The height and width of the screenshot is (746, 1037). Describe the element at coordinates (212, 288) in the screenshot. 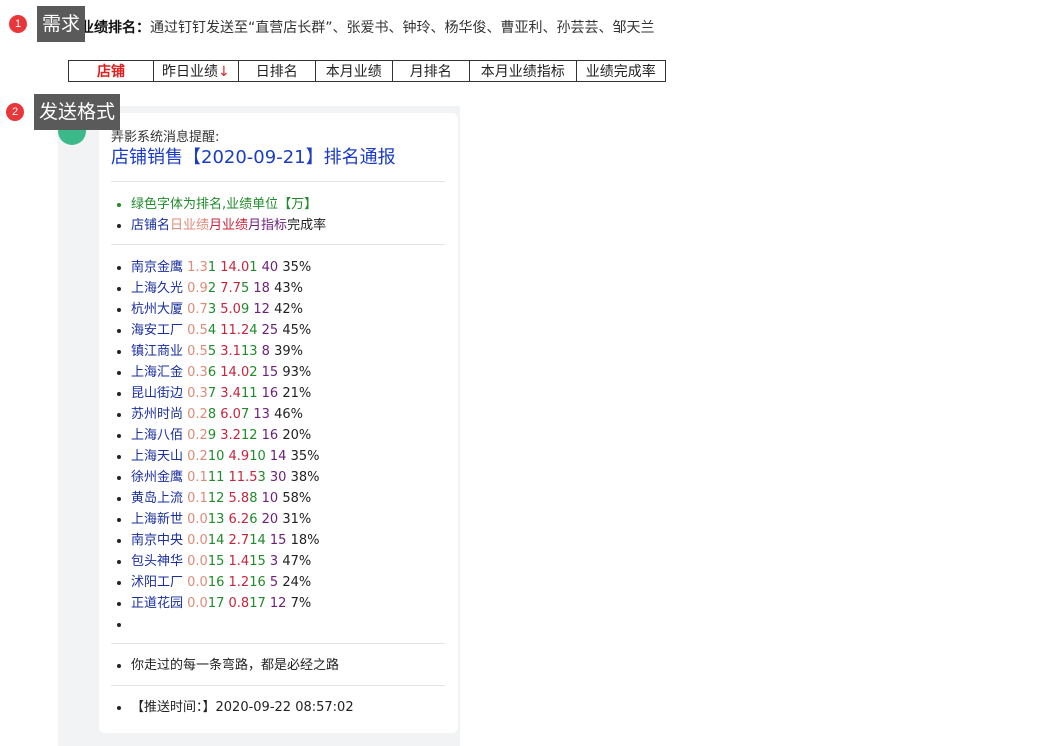

I see `day-rank: 2` at that location.